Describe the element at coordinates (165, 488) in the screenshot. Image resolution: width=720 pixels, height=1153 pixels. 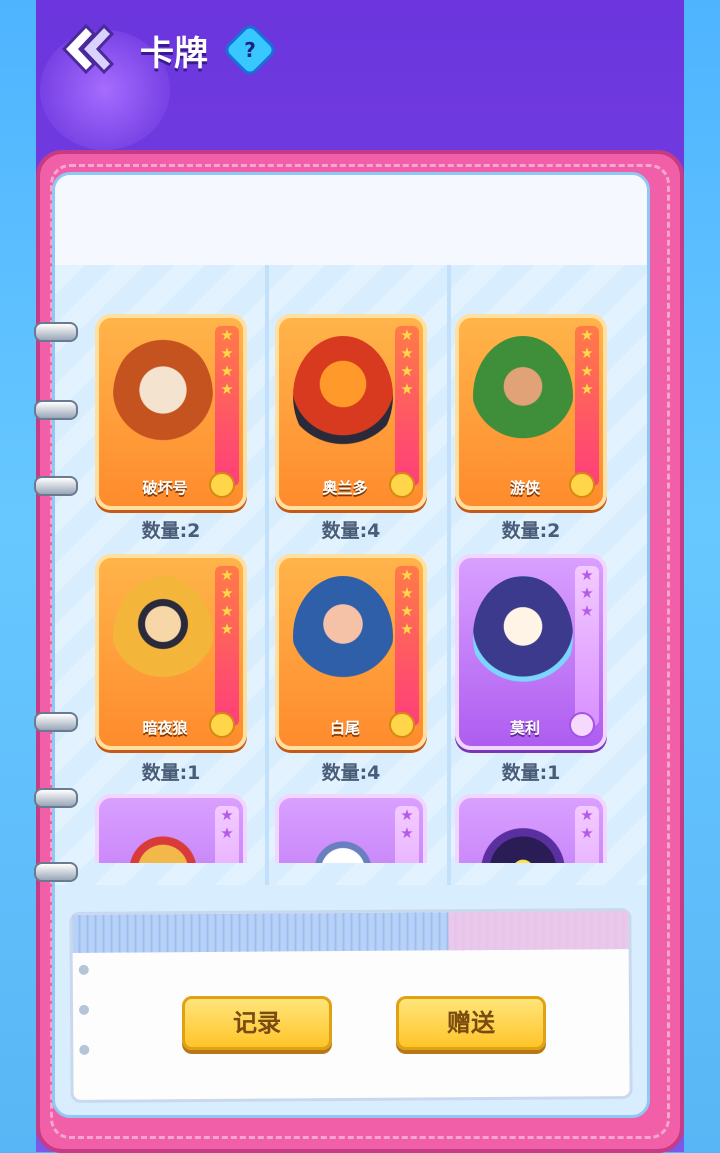
I see `card-name: 破坏号` at that location.